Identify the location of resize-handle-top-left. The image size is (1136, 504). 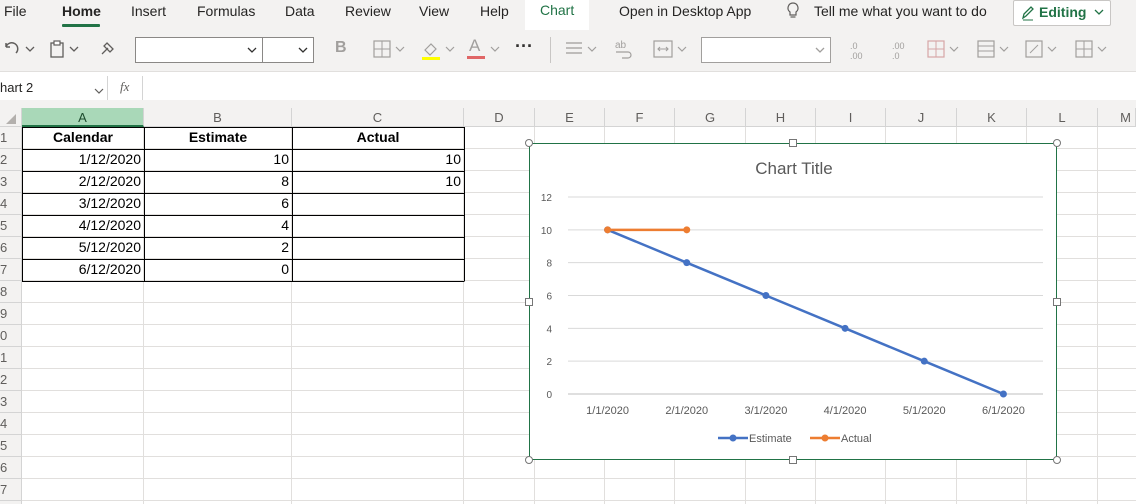
(529, 143).